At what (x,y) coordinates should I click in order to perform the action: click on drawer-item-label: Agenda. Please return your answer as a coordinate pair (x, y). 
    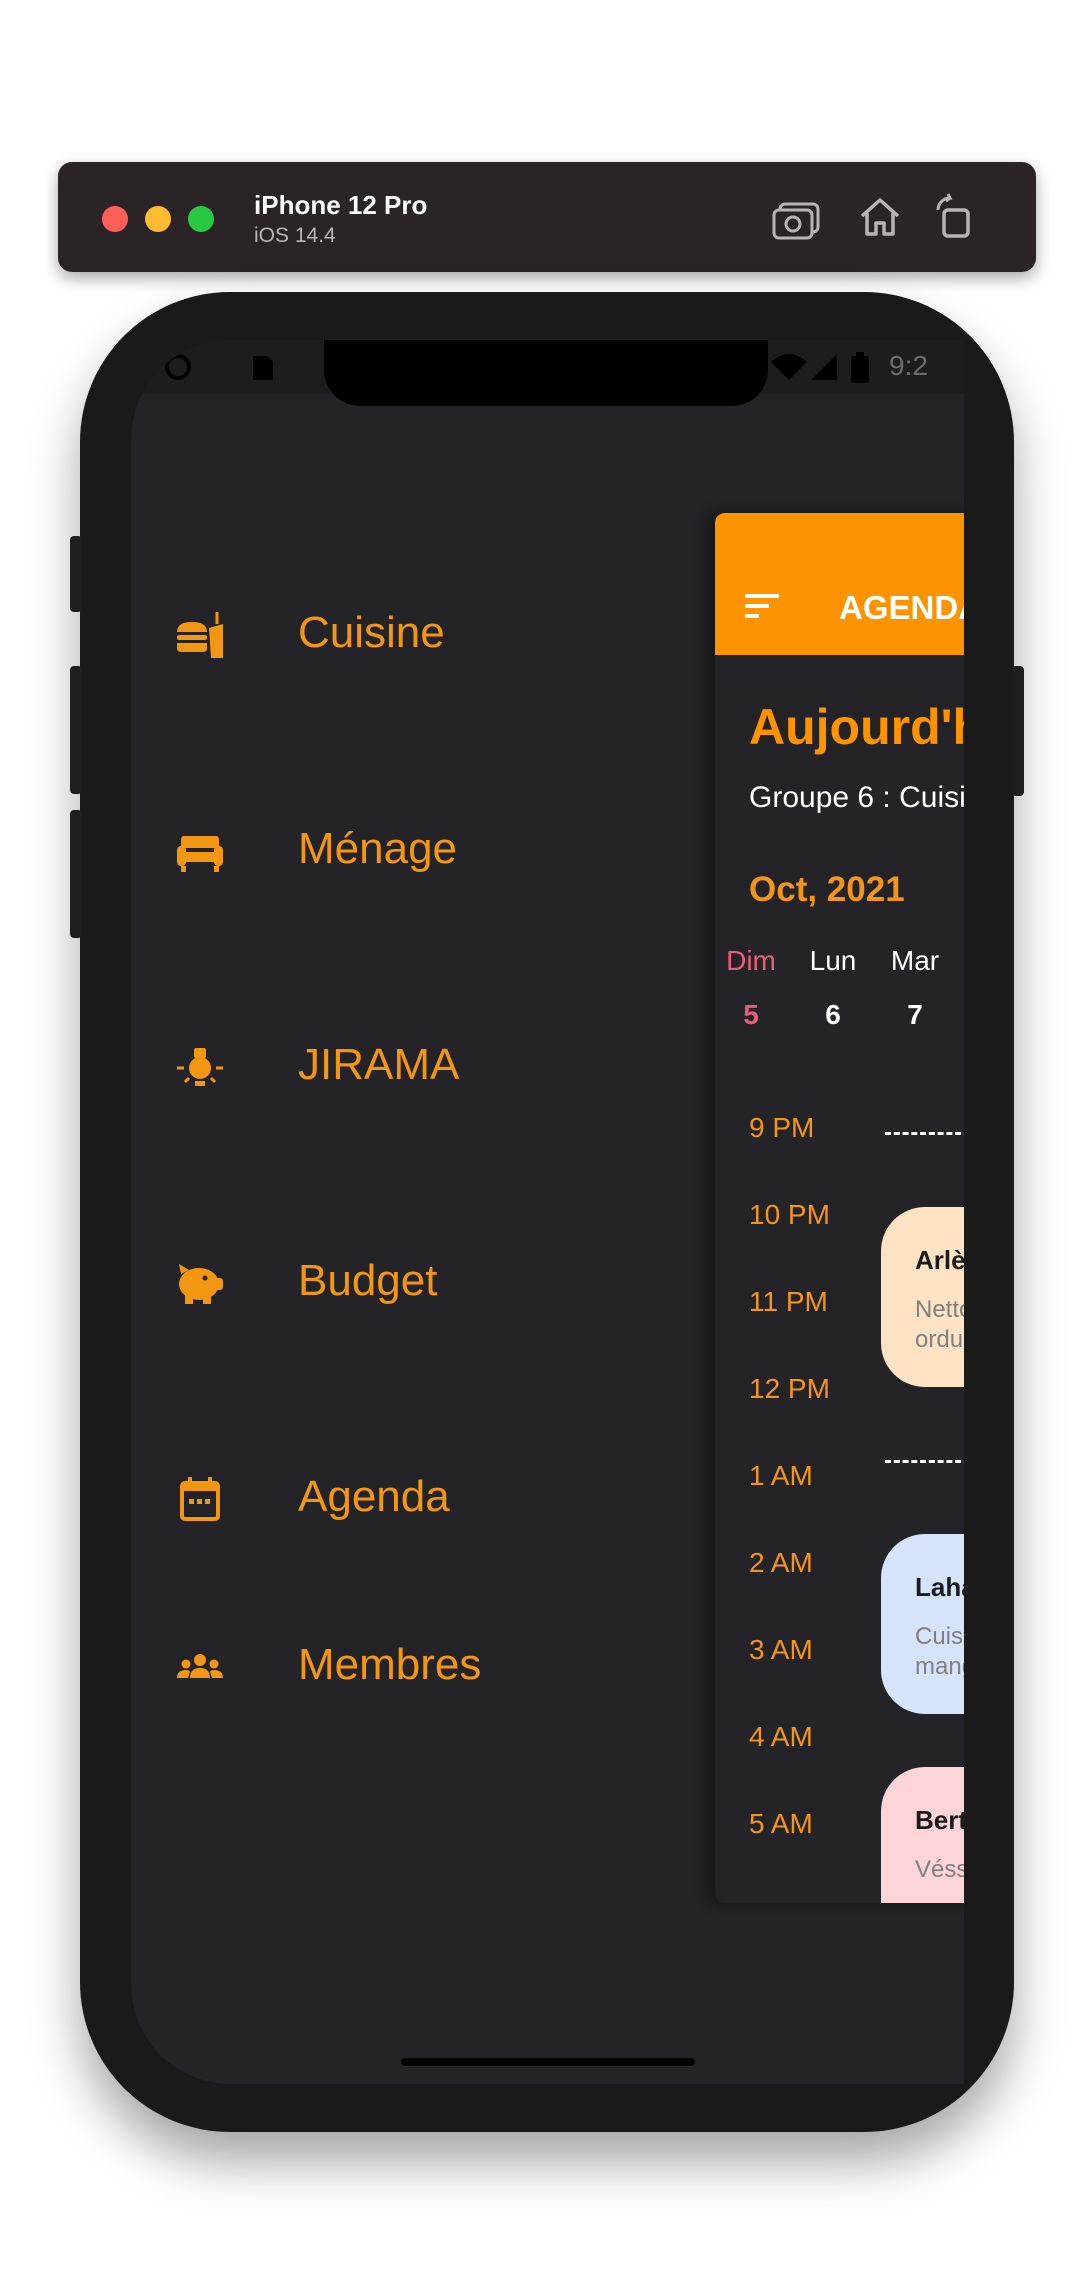
    Looking at the image, I should click on (374, 1496).